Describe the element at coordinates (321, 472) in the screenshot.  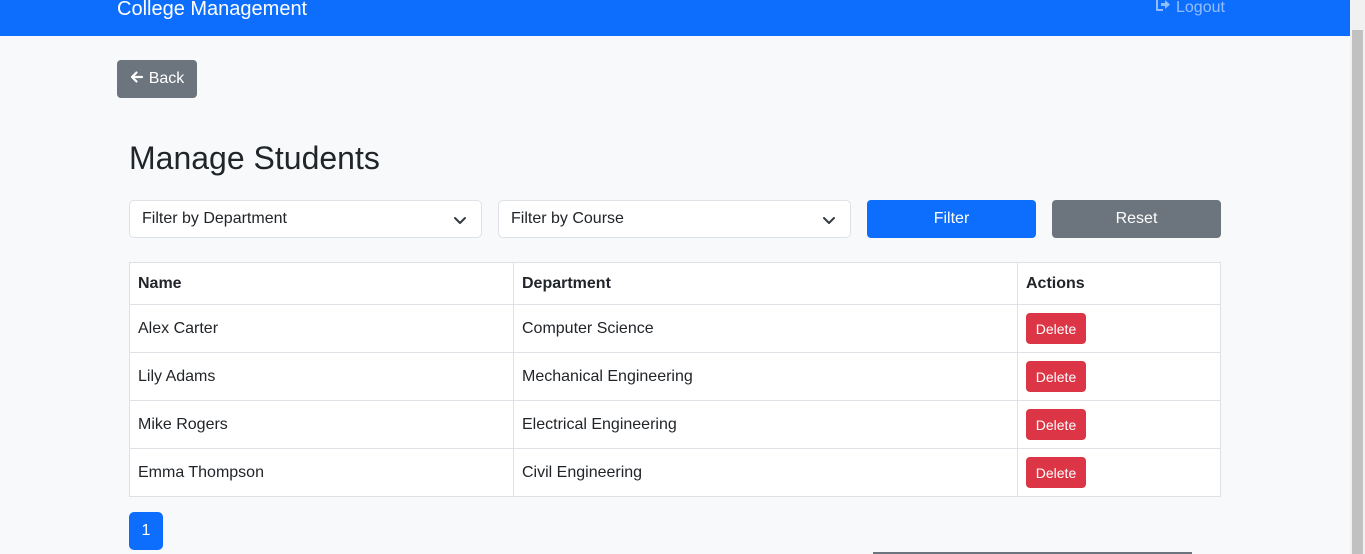
I see `student-name: Emma Thompson` at that location.